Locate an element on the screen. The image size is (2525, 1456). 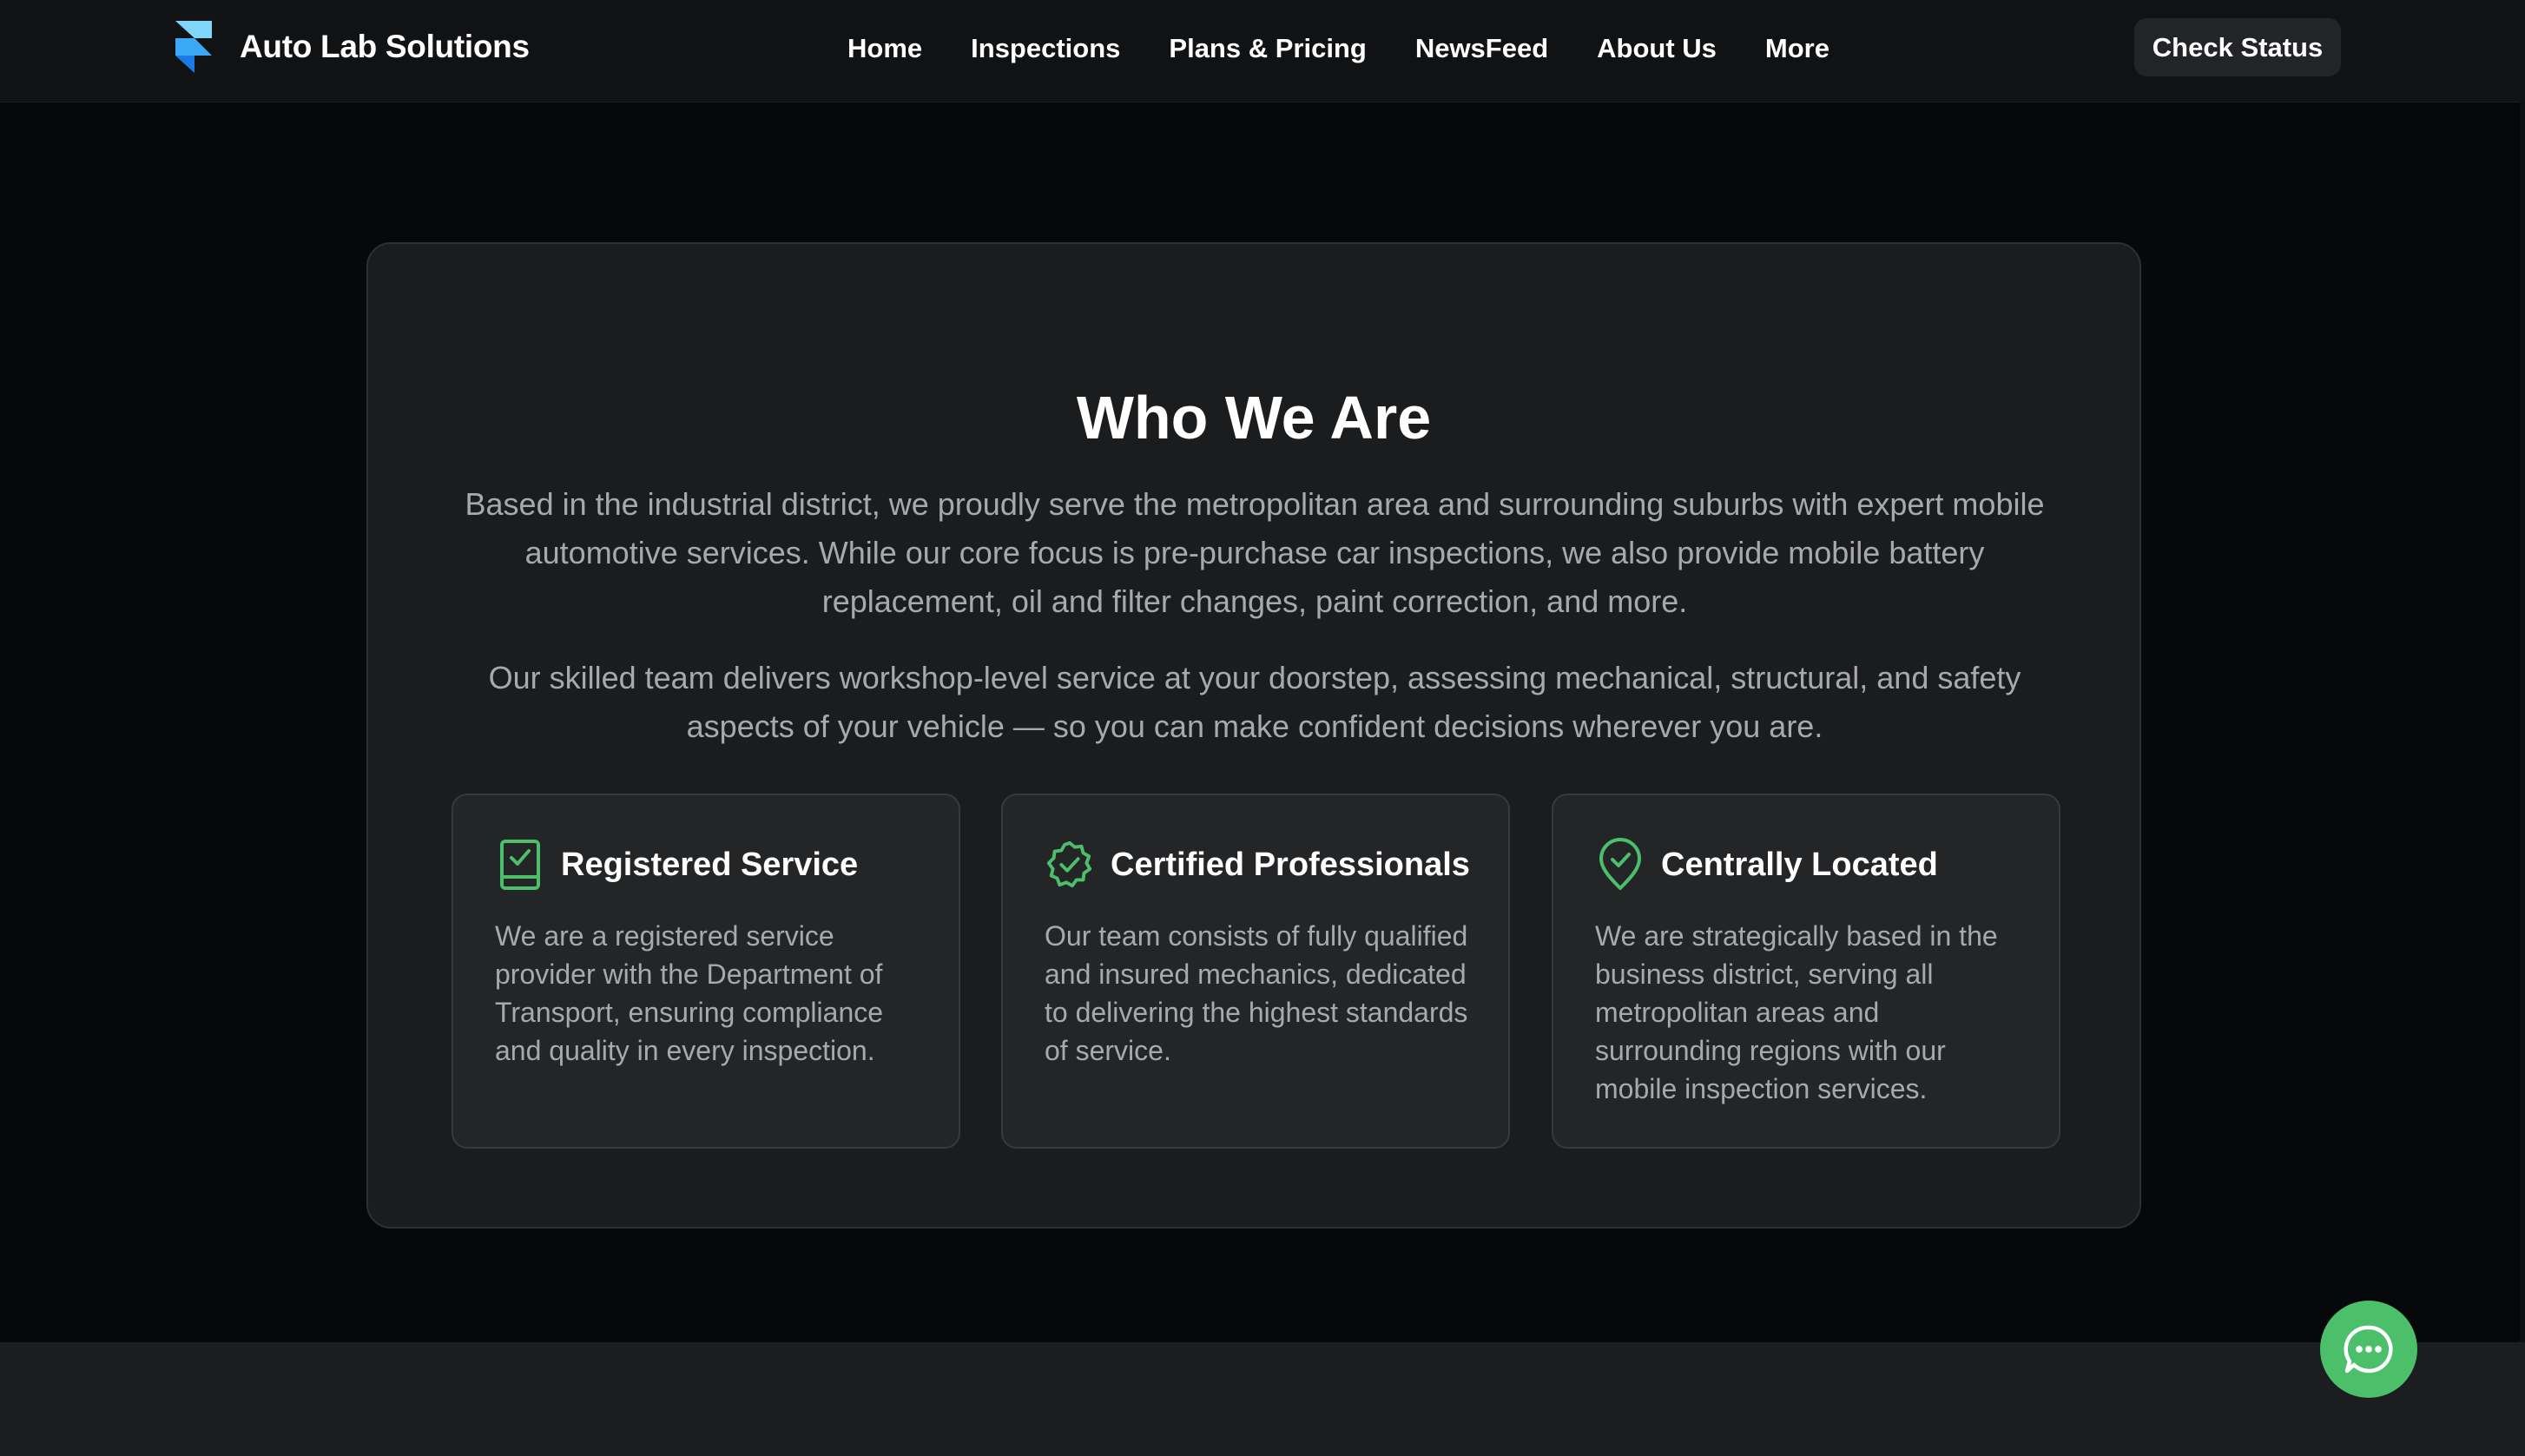
nav-more: More is located at coordinates (1797, 48).